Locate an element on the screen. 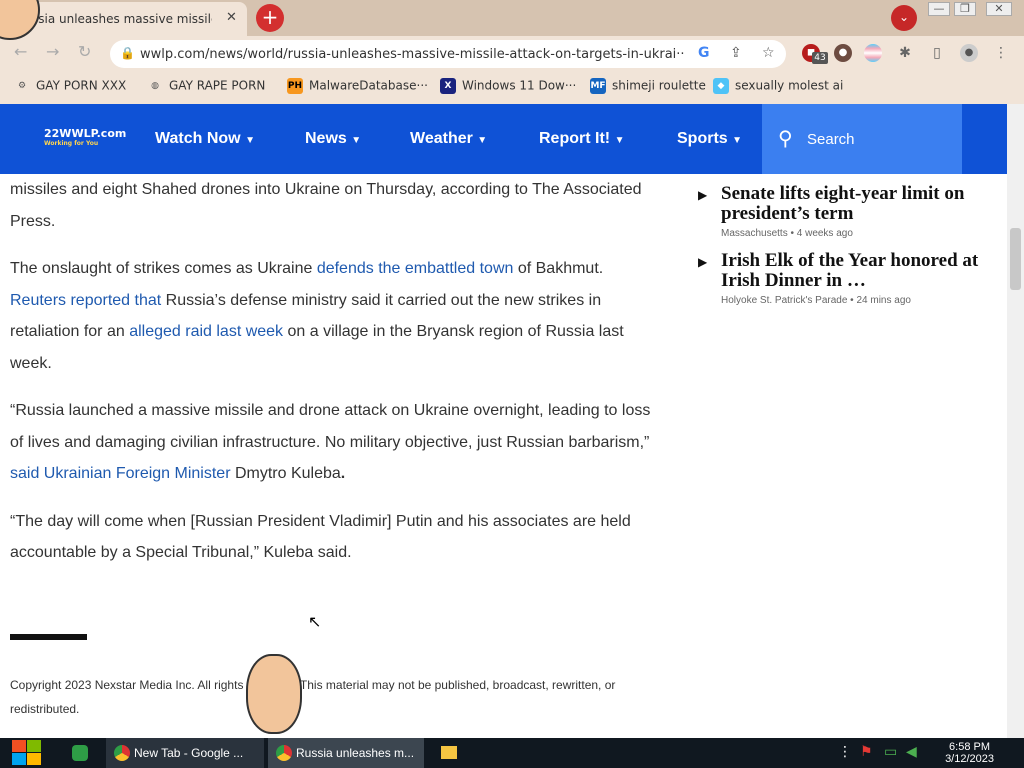 The height and width of the screenshot is (768, 1024). x-icon: X is located at coordinates (448, 86).